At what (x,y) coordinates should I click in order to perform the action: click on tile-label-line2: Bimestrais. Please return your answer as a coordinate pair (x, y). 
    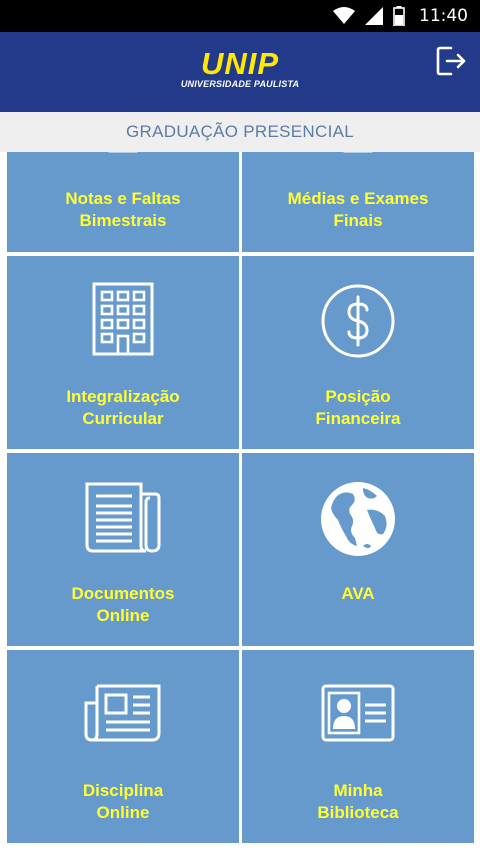
    Looking at the image, I should click on (123, 220).